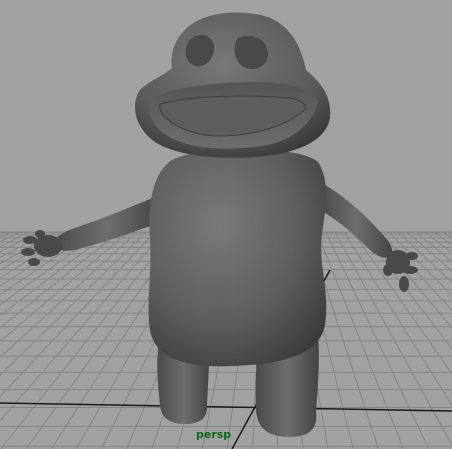  What do you see at coordinates (400, 271) in the screenshot?
I see `right-hand` at bounding box center [400, 271].